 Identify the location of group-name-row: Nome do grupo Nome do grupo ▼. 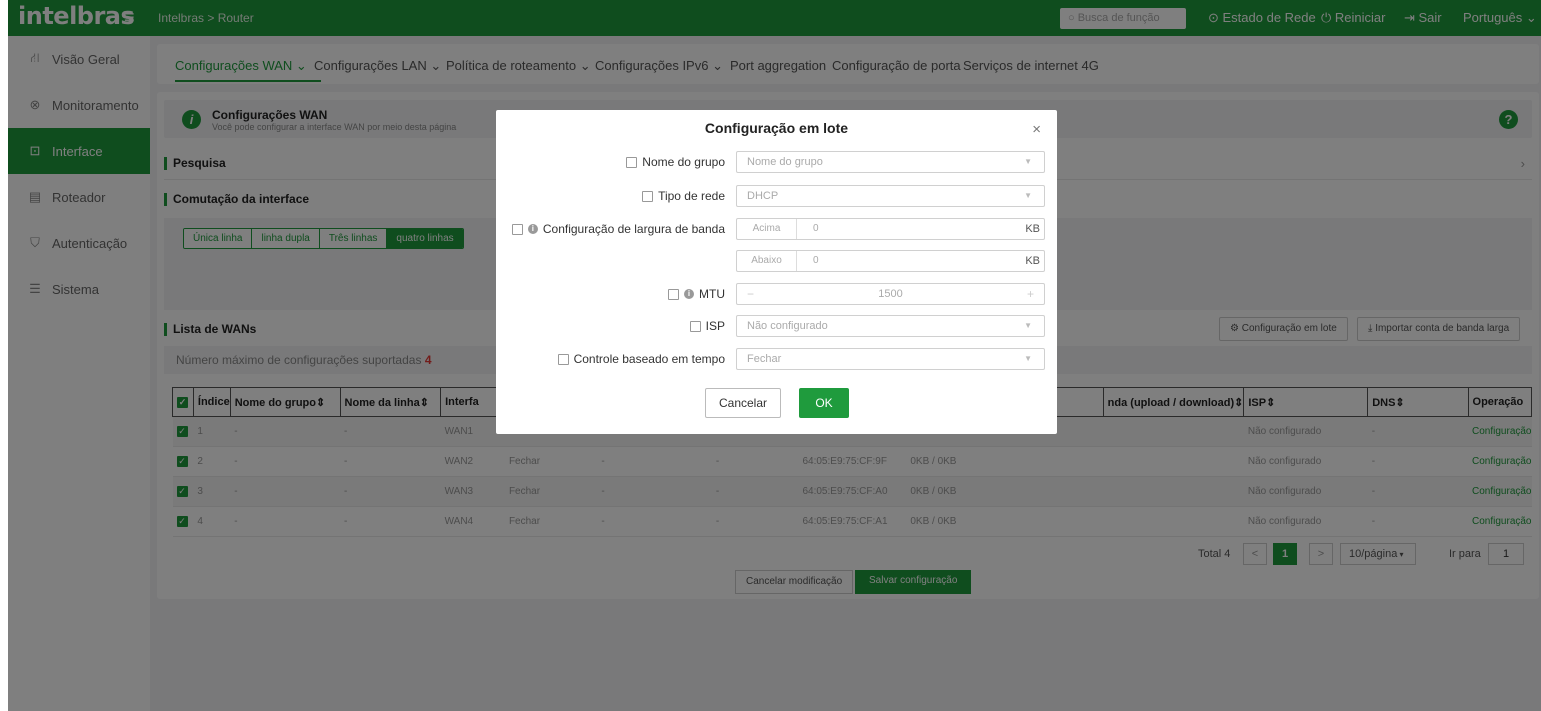
(776, 162).